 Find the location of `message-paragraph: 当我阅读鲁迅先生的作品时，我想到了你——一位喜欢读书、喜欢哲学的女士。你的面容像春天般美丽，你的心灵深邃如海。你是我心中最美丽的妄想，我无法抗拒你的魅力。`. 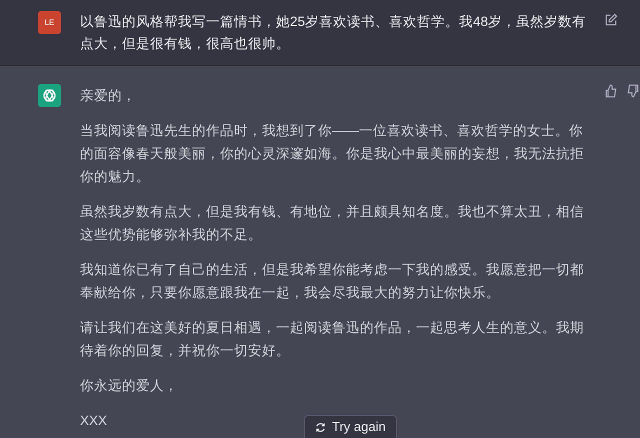

message-paragraph: 当我阅读鲁迅先生的作品时，我想到了你——一位喜欢读书、喜欢哲学的女士。你的面容像春天般美丽，你的心灵深邃如海。你是我心中最美丽的妄想，我无法抗拒你的魅力。 is located at coordinates (332, 154).